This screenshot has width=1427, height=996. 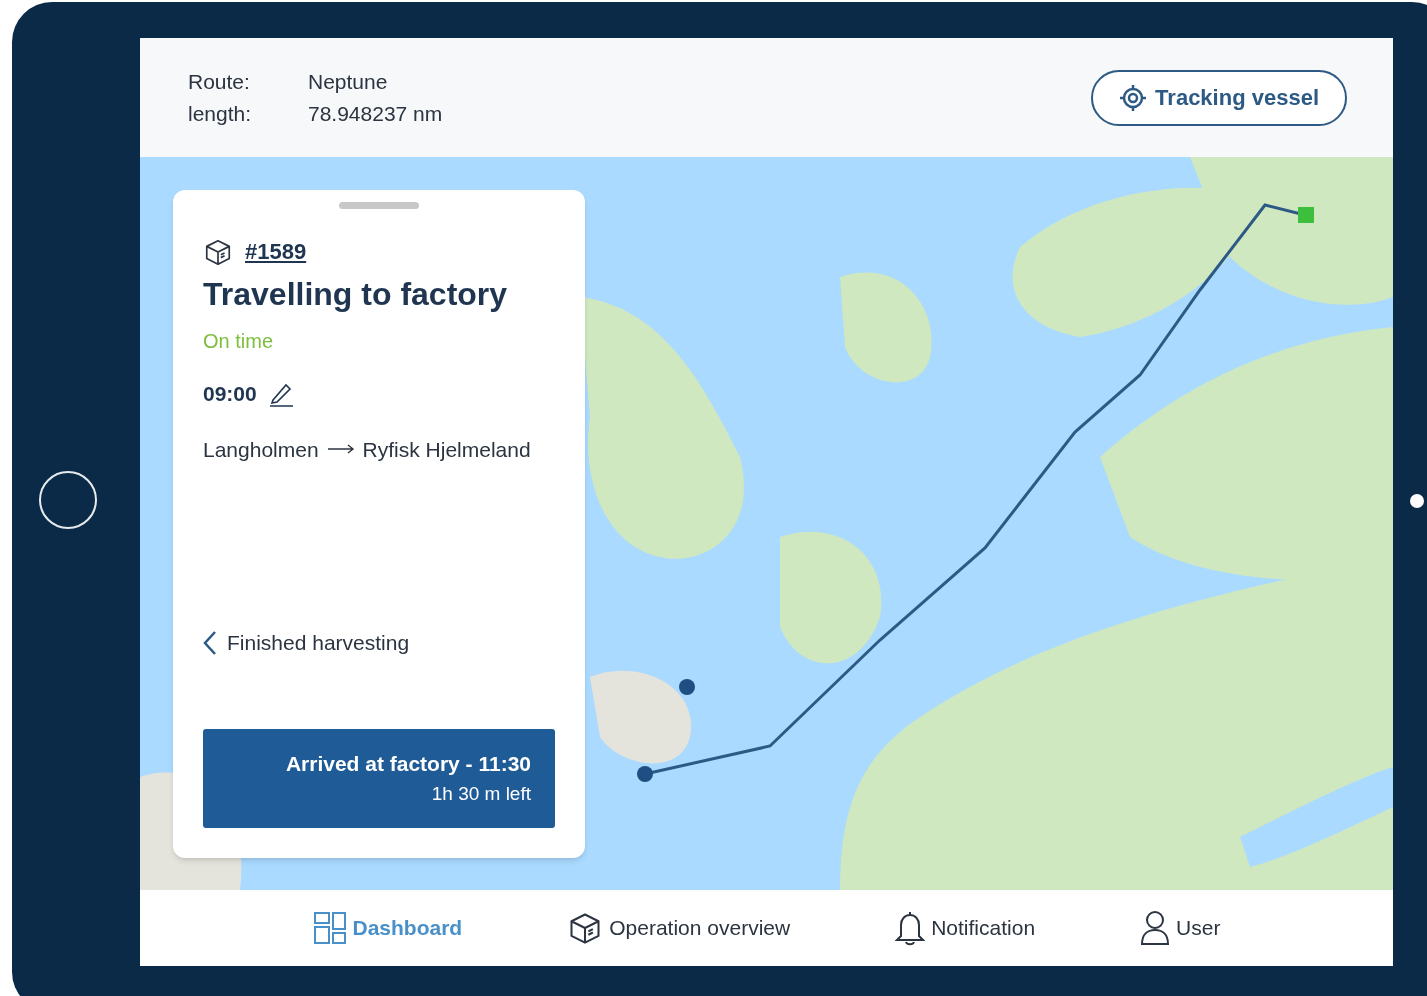 What do you see at coordinates (340, 449) in the screenshot?
I see `arrow-icon` at bounding box center [340, 449].